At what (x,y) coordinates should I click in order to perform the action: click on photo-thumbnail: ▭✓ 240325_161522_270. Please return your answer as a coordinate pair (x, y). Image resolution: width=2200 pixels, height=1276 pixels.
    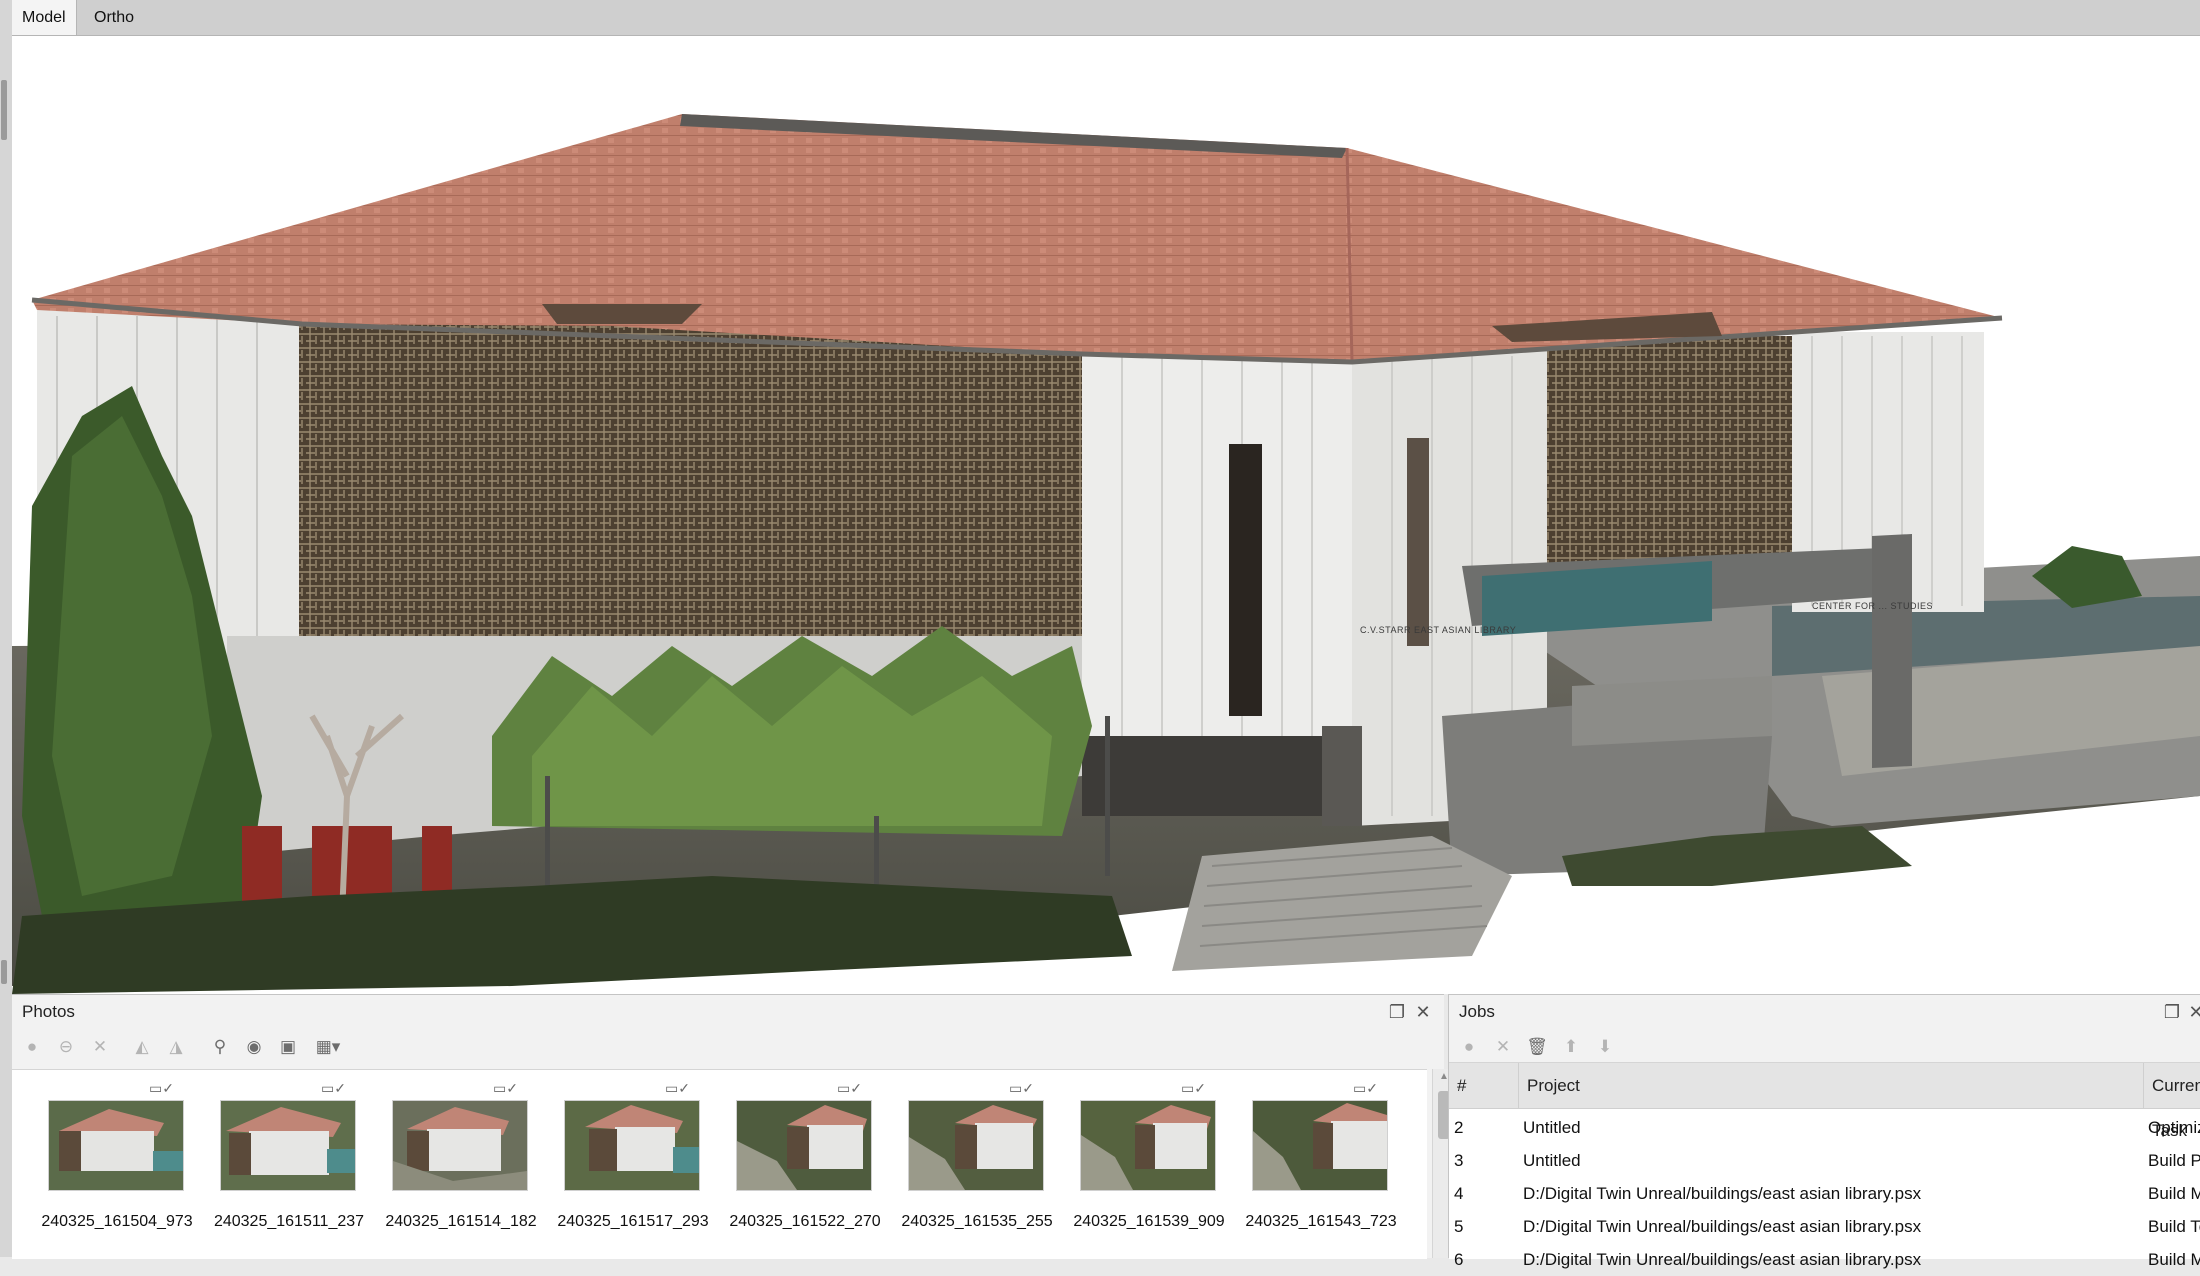
    Looking at the image, I should click on (795, 1164).